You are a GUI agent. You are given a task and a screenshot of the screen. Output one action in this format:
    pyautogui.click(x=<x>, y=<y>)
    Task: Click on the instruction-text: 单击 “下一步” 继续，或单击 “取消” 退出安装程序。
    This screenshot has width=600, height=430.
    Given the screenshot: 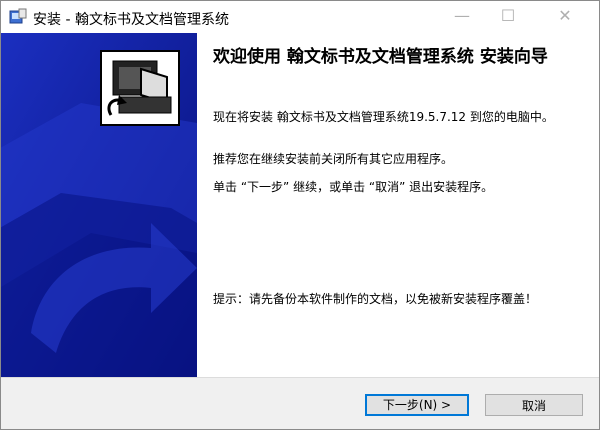 What is the action you would take?
    pyautogui.click(x=353, y=187)
    